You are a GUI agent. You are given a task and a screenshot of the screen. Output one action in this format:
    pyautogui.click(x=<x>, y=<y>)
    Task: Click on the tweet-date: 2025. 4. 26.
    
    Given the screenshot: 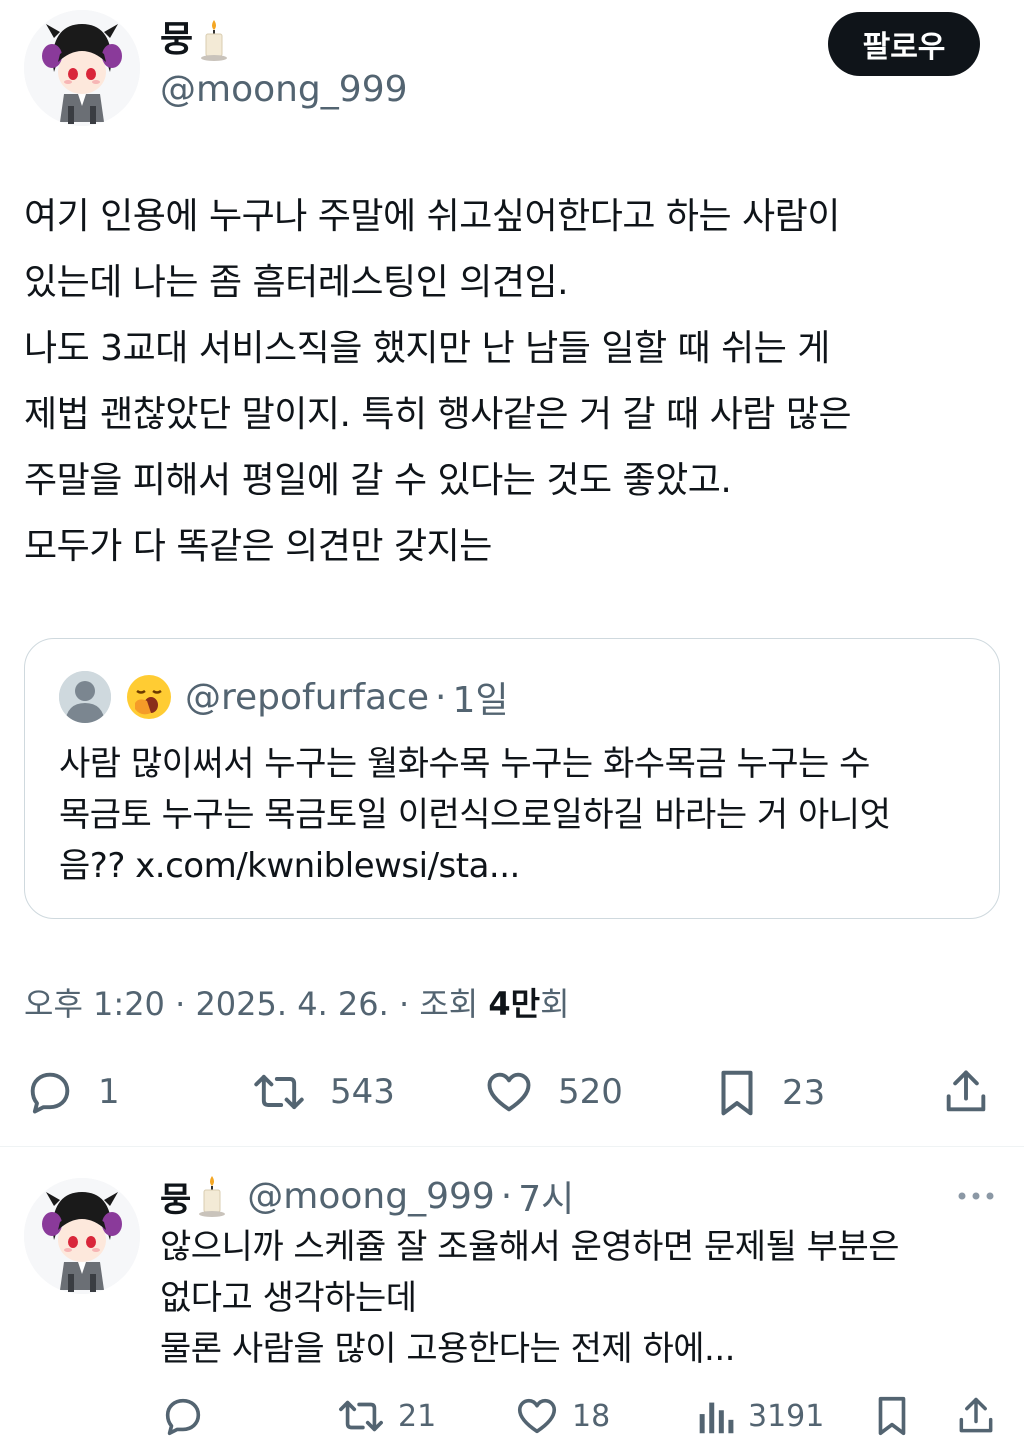 What is the action you would take?
    pyautogui.click(x=291, y=1004)
    